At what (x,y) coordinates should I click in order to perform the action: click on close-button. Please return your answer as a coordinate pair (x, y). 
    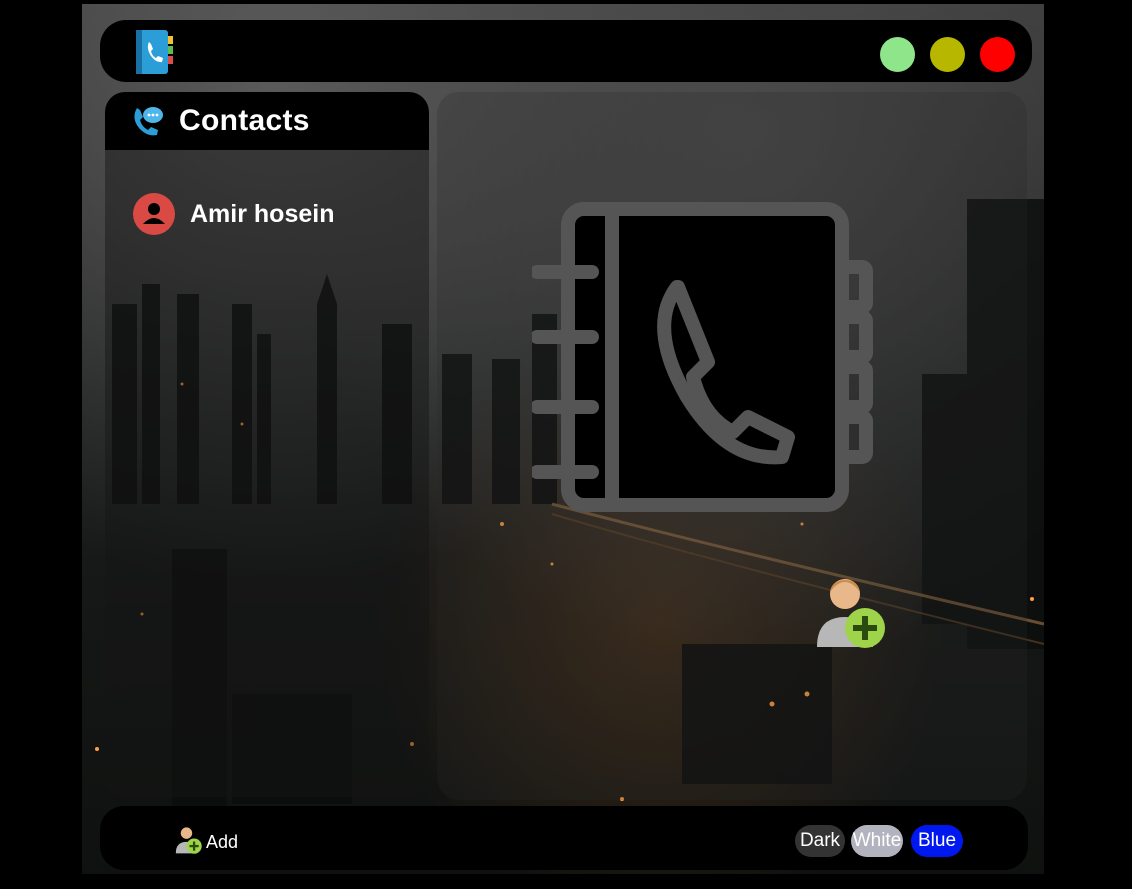
    Looking at the image, I should click on (997, 54).